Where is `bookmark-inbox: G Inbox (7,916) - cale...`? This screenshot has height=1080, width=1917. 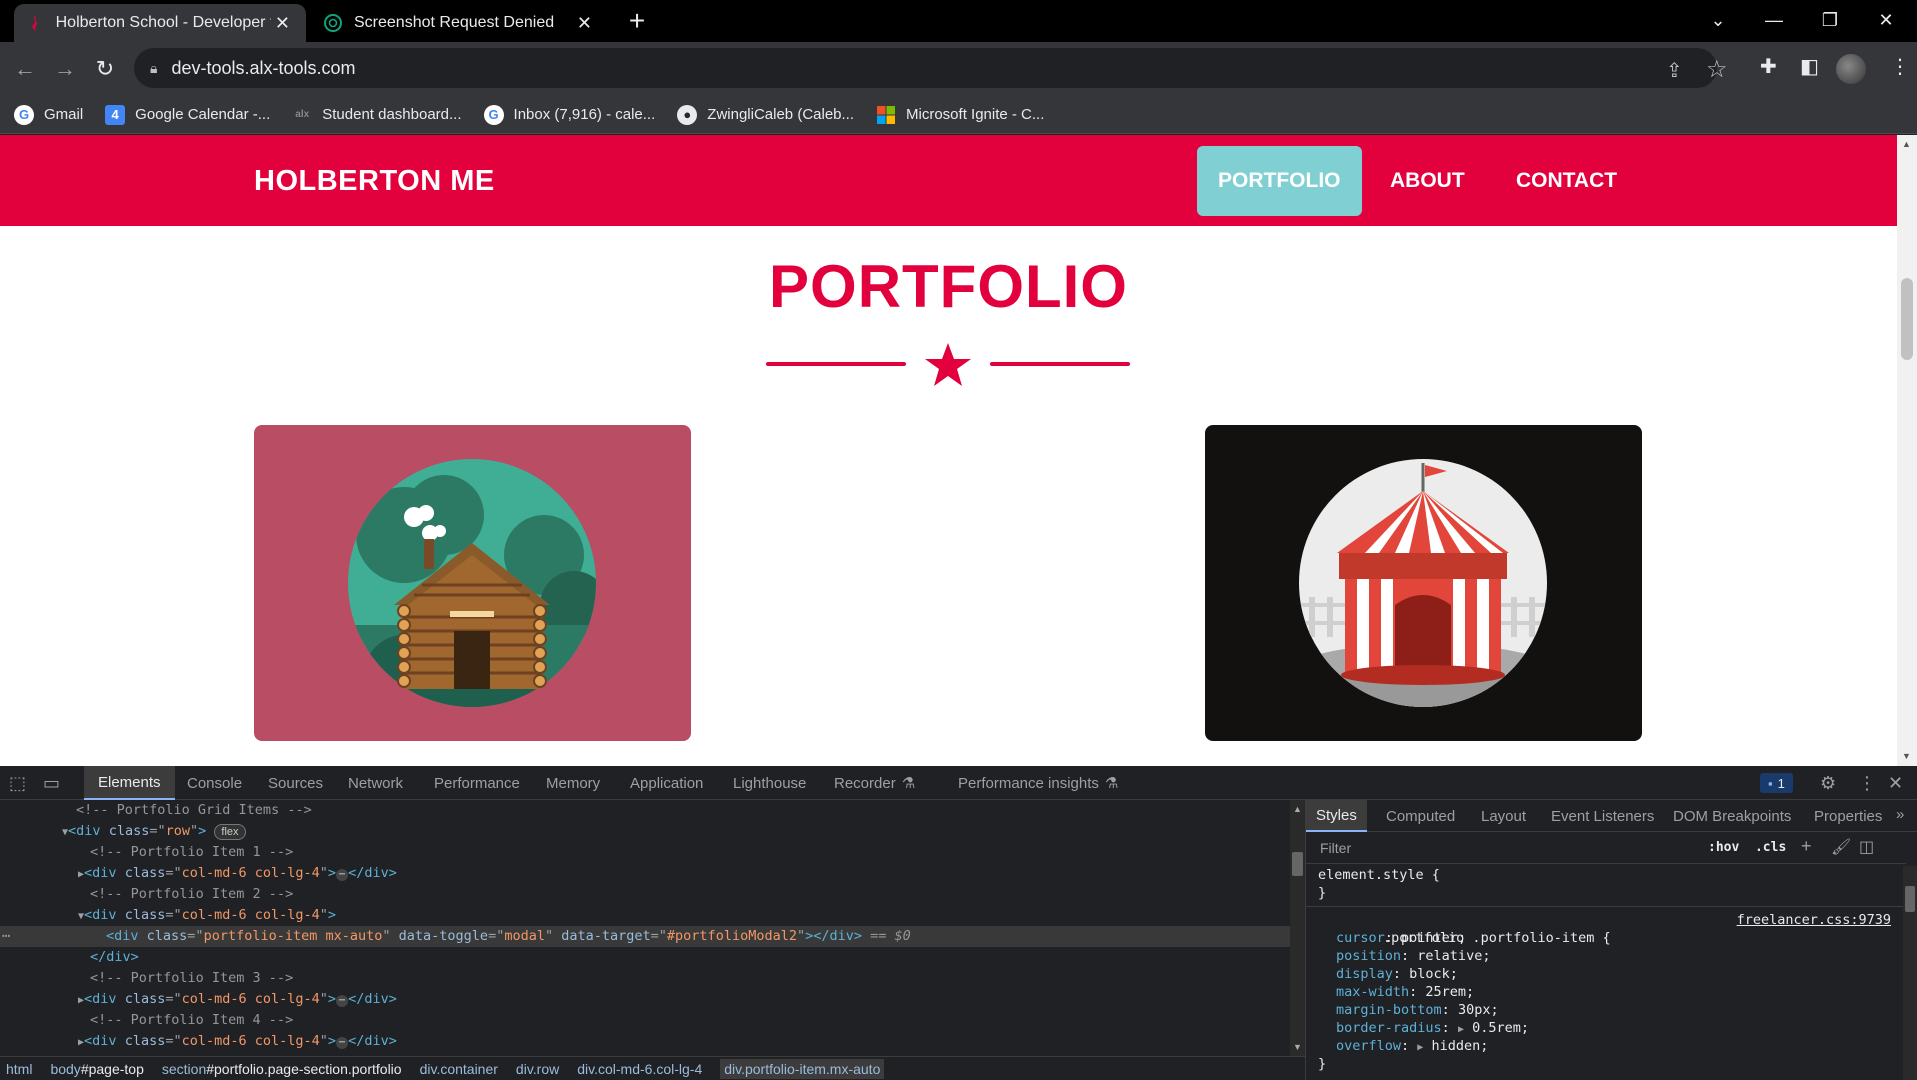 bookmark-inbox: G Inbox (7,916) - cale... is located at coordinates (569, 114).